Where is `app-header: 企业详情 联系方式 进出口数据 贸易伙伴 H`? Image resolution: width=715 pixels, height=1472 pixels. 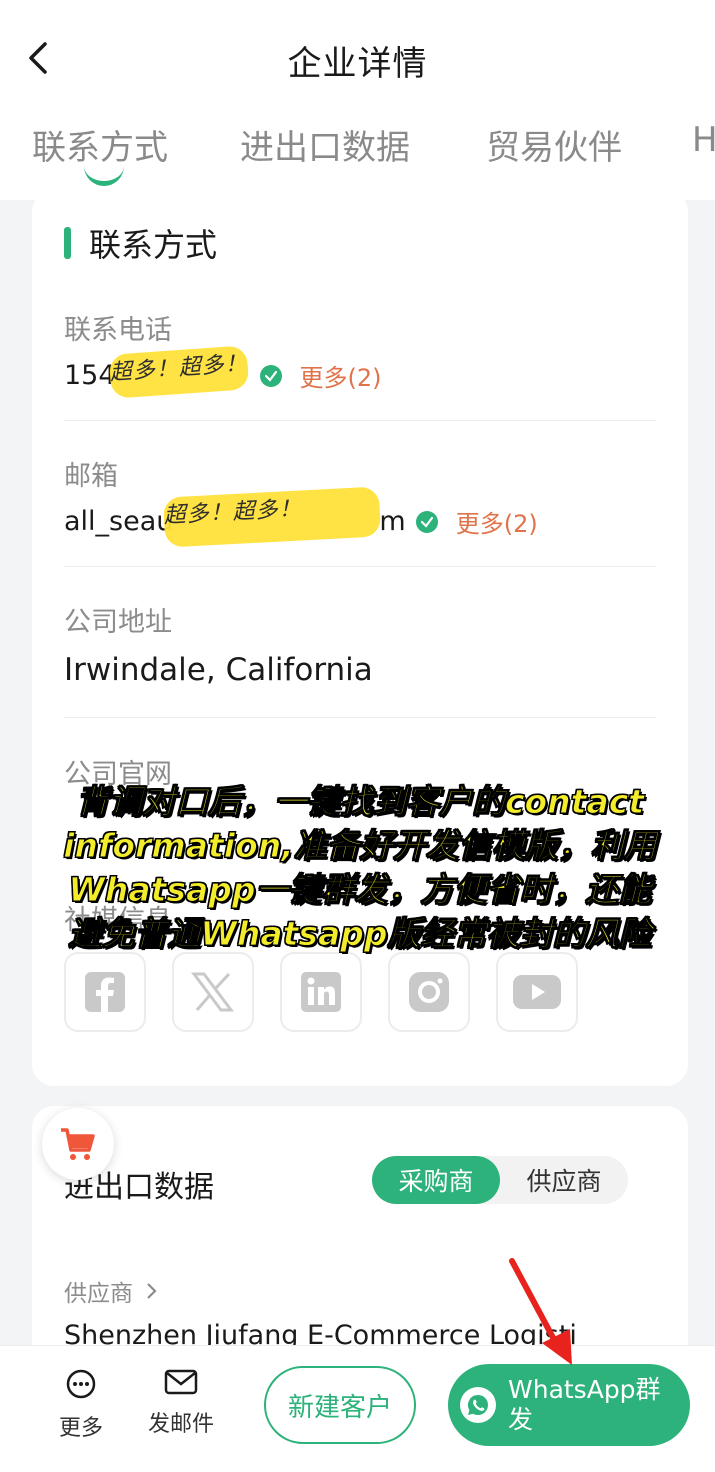 app-header: 企业详情 联系方式 进出口数据 贸易伙伴 H is located at coordinates (357, 100).